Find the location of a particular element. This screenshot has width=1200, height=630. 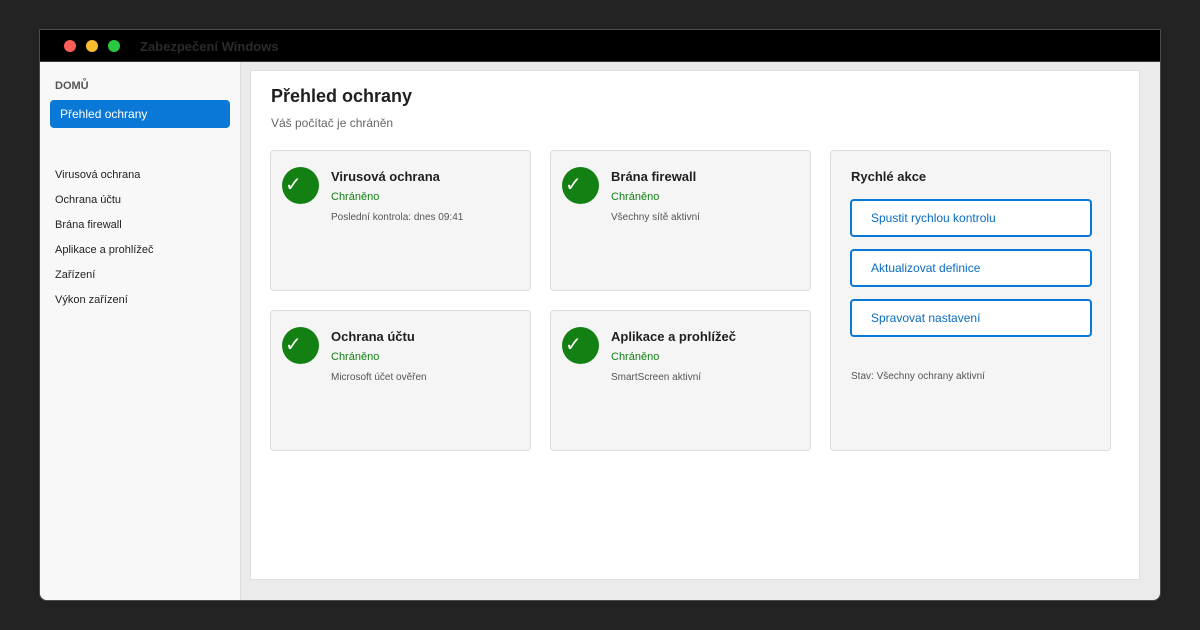

card-title: Aplikace a prohlížeč is located at coordinates (673, 336).